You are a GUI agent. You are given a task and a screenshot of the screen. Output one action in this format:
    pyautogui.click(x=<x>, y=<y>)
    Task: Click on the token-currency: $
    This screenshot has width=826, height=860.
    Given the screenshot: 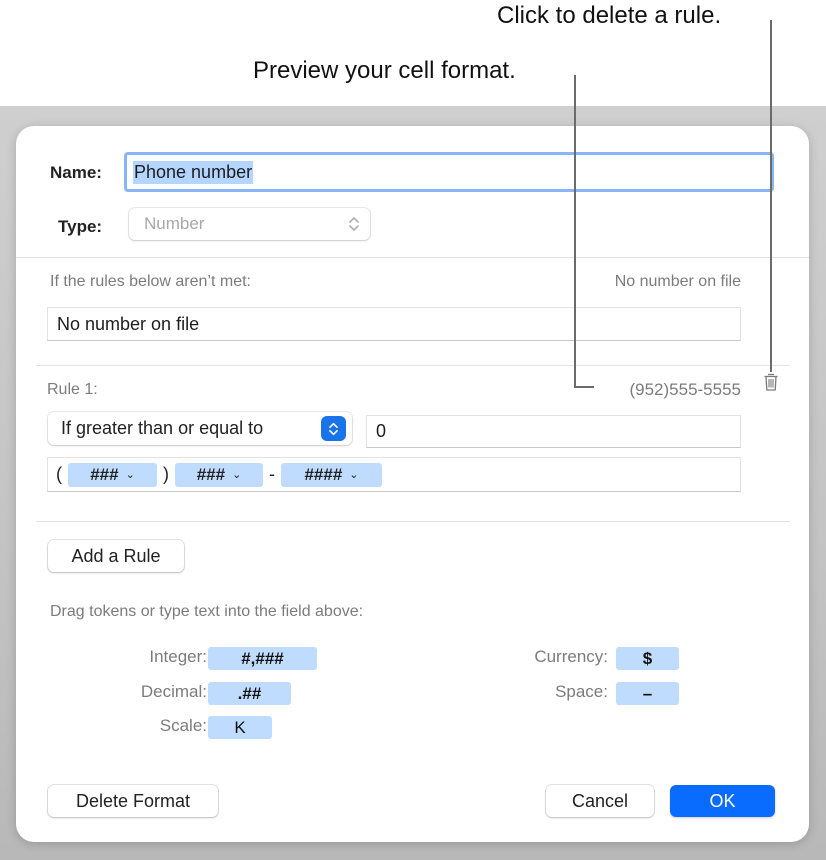 What is the action you would take?
    pyautogui.click(x=647, y=658)
    